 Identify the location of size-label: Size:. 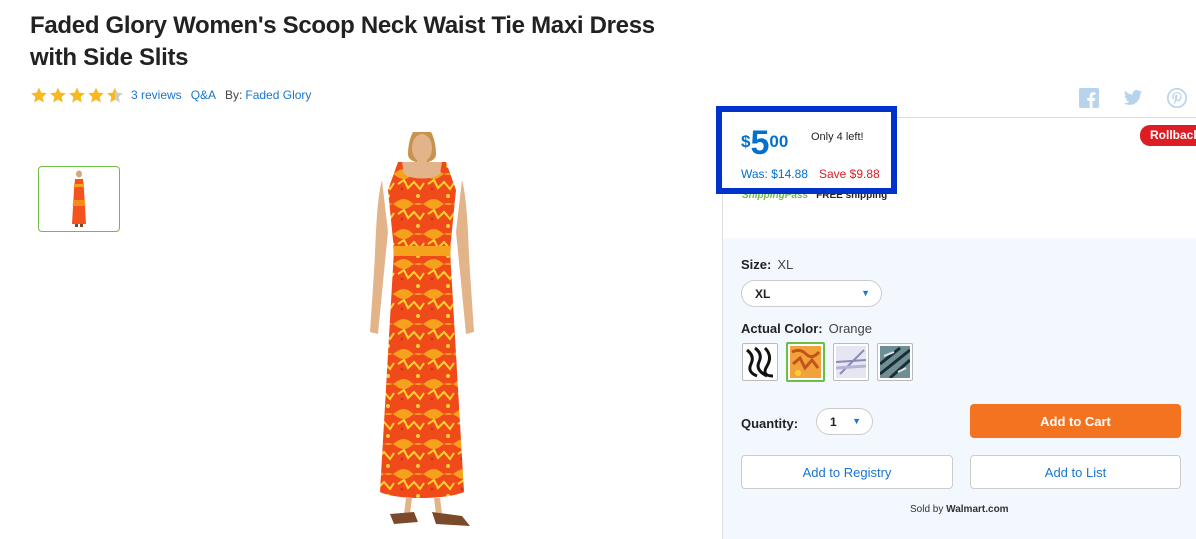
(756, 264).